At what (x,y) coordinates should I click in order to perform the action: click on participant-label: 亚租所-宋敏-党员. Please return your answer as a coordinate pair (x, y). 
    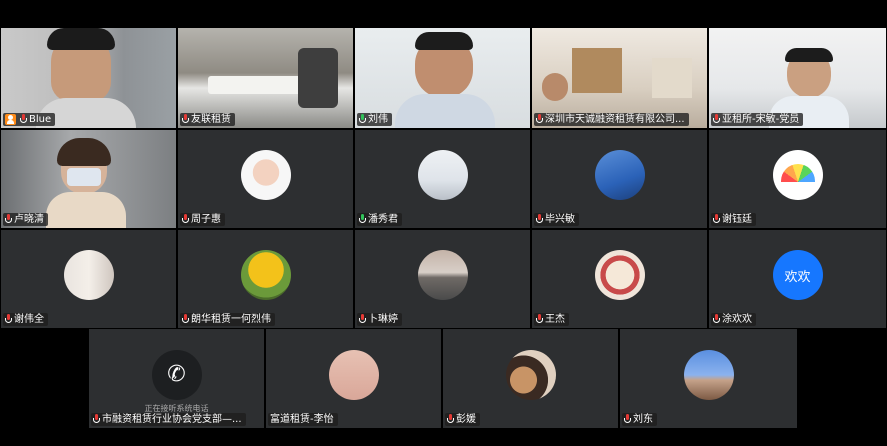
    Looking at the image, I should click on (757, 119).